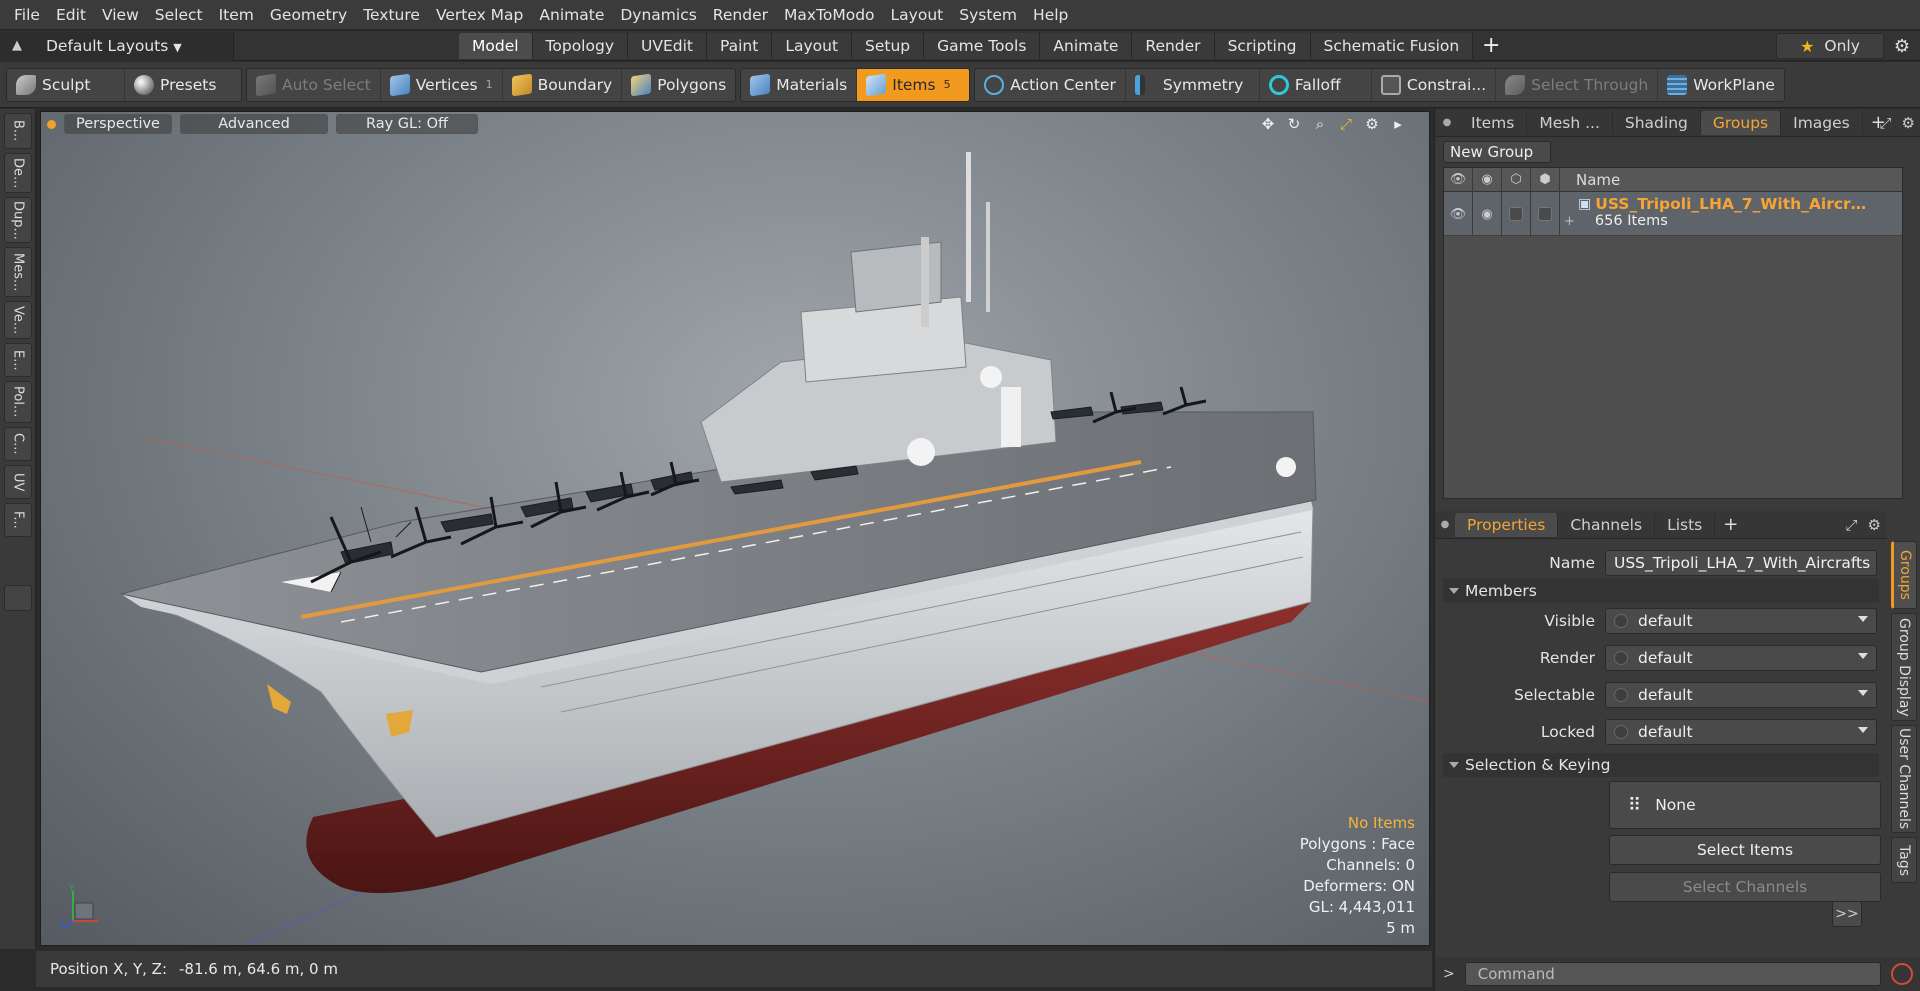 The image size is (1920, 991). Describe the element at coordinates (1621, 658) in the screenshot. I see `render-radio` at that location.